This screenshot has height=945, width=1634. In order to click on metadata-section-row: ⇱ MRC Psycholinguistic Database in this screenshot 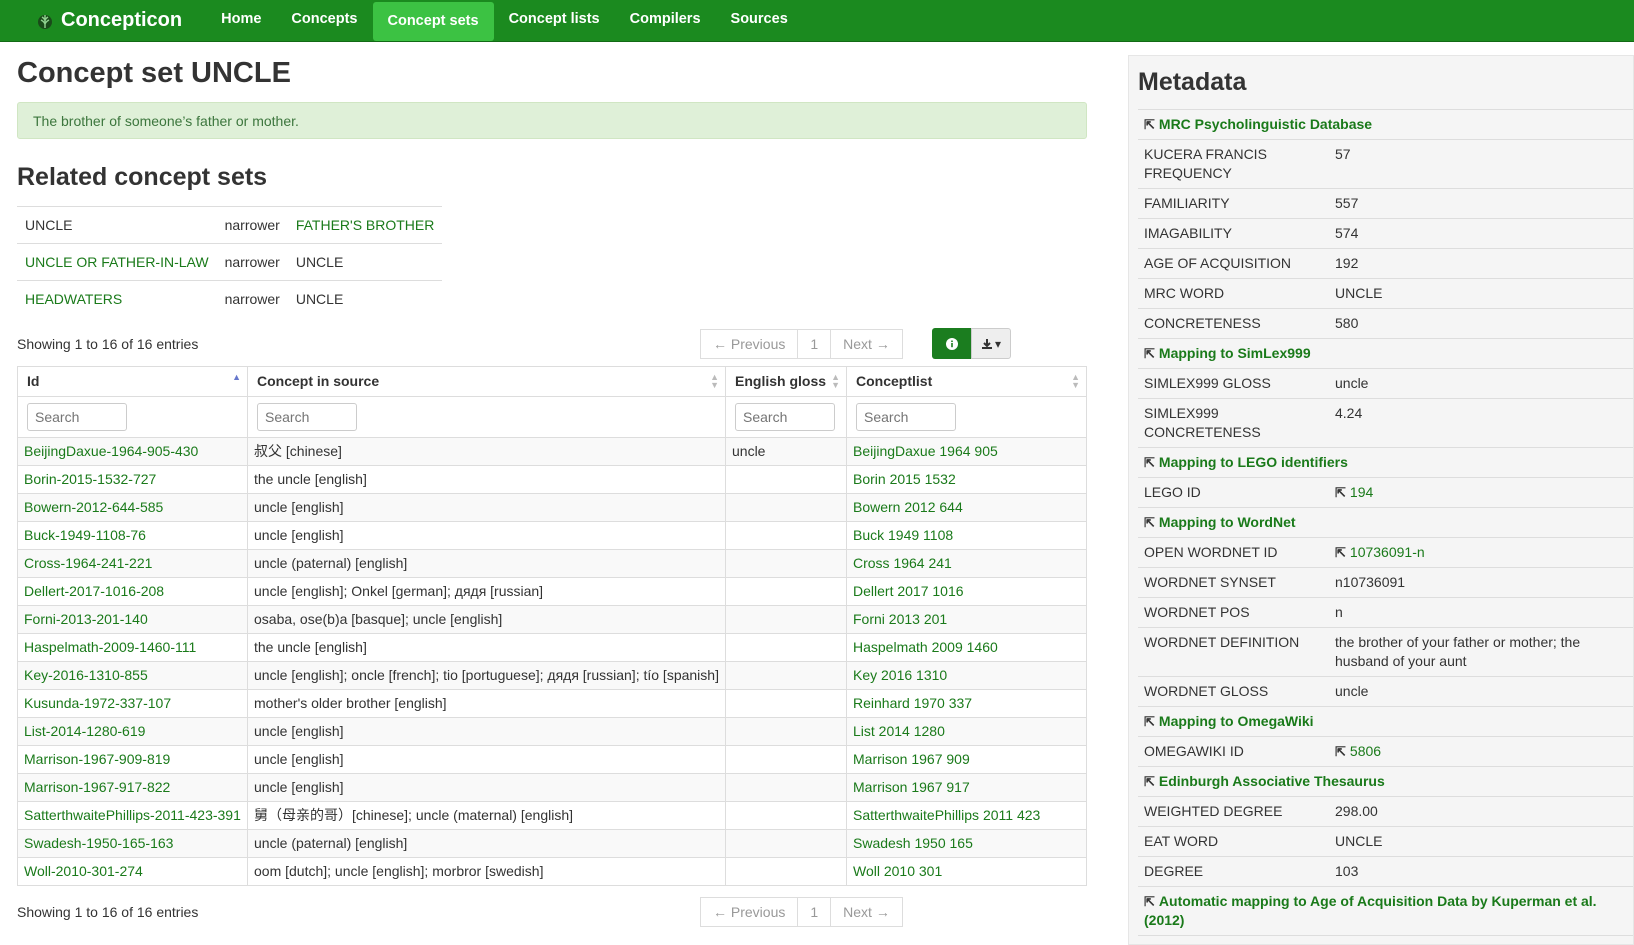, I will do `click(1385, 124)`.